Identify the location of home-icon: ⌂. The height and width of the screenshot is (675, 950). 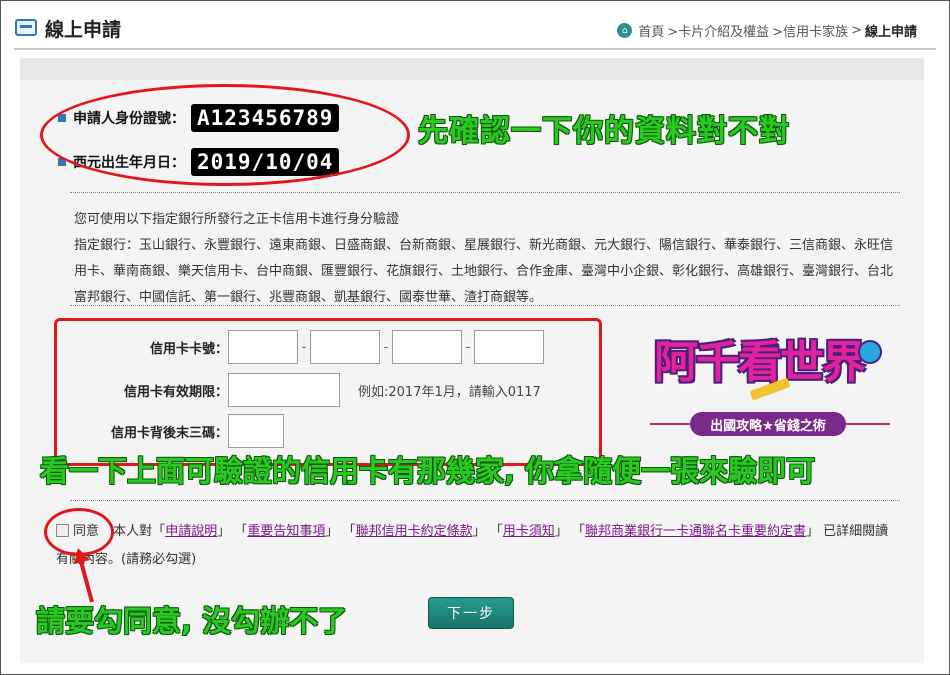
(625, 30).